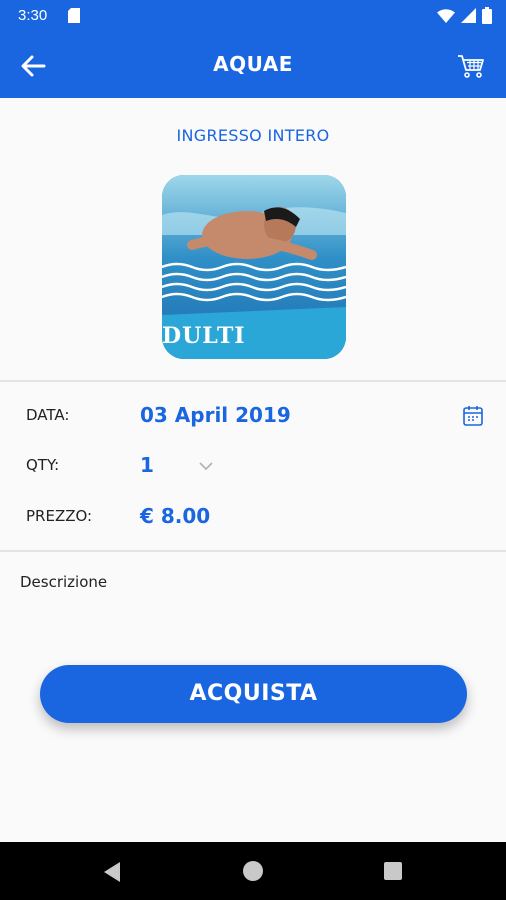 The height and width of the screenshot is (900, 506). I want to click on price-label: PREZZO:, so click(59, 516).